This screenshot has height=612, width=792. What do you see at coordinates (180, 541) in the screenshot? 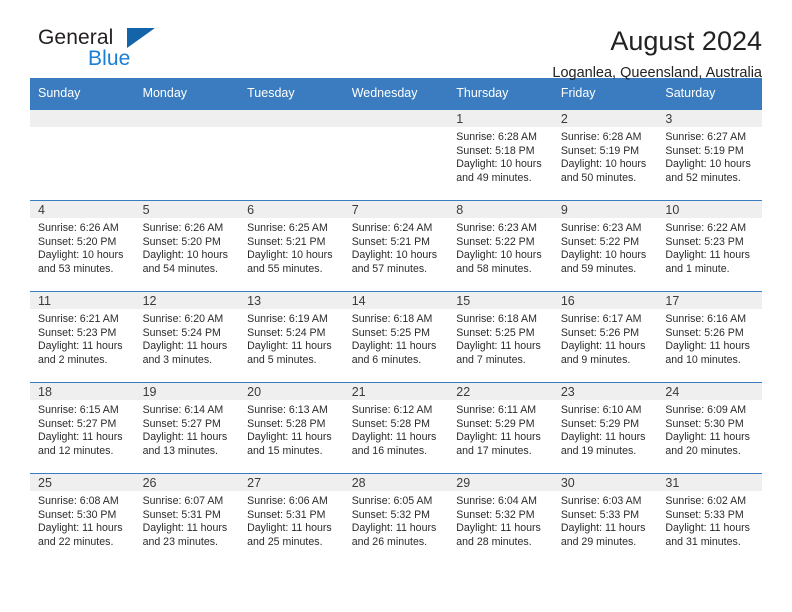
I see `daylight-text-cont: and 23 minutes.` at bounding box center [180, 541].